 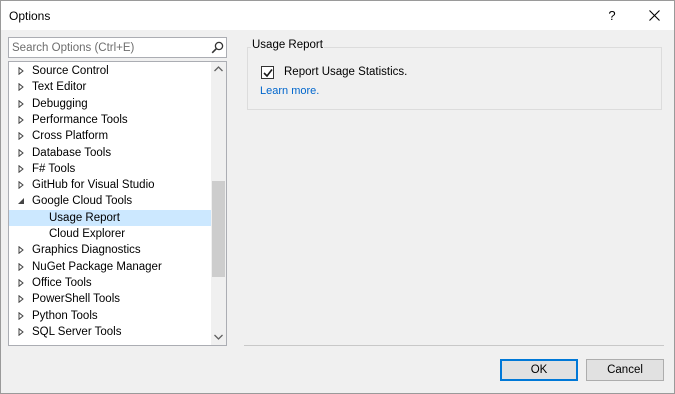 I want to click on chevron-up-icon, so click(x=218, y=69).